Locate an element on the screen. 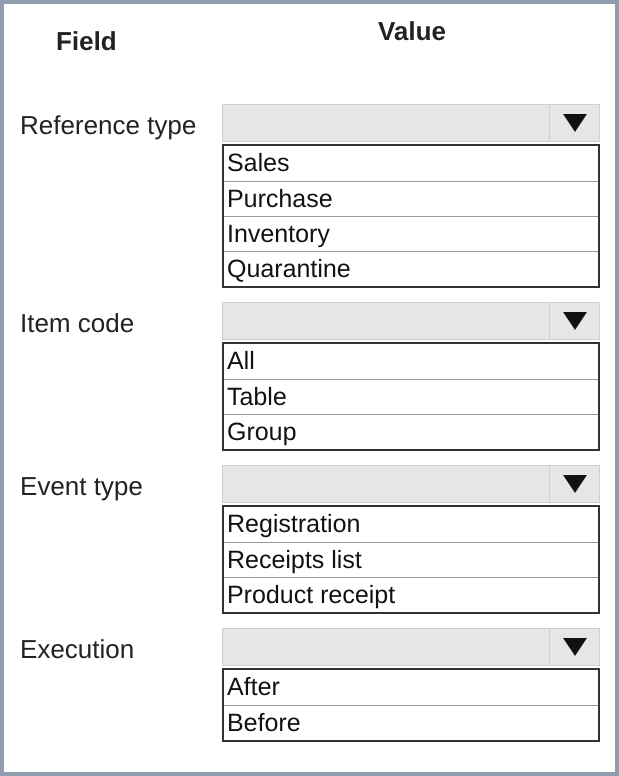 The height and width of the screenshot is (776, 619). column-header: Field is located at coordinates (86, 41).